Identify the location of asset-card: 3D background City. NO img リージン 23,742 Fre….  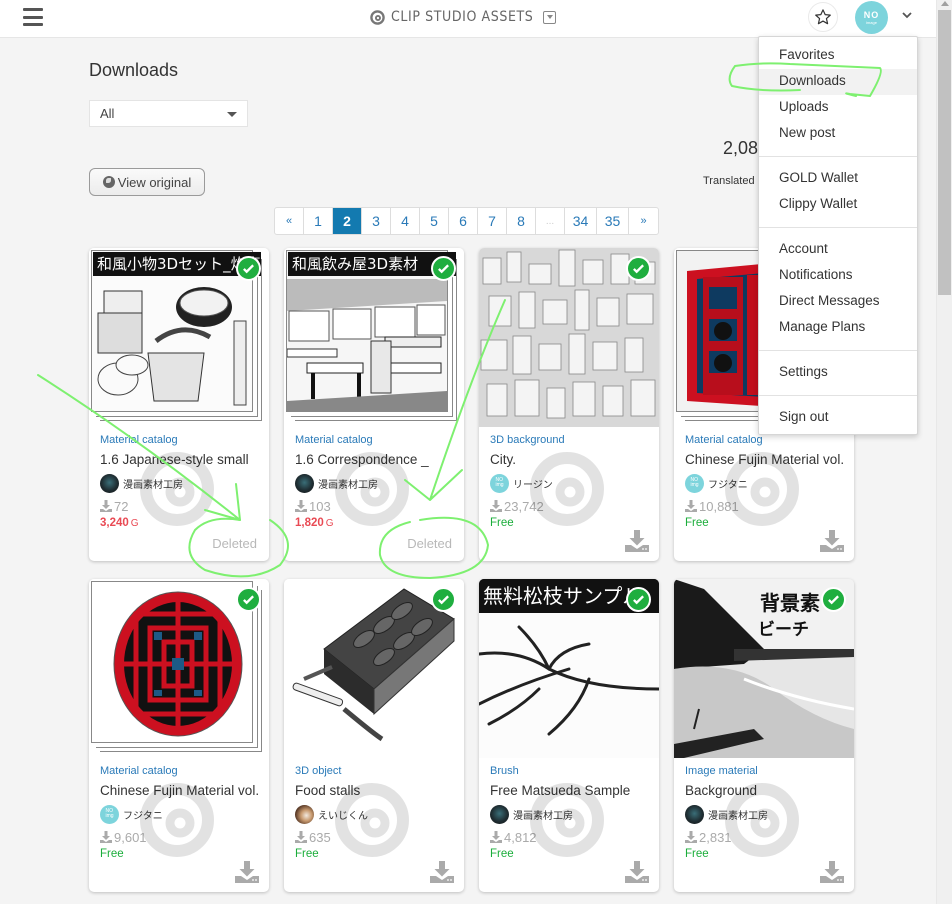
(569, 404).